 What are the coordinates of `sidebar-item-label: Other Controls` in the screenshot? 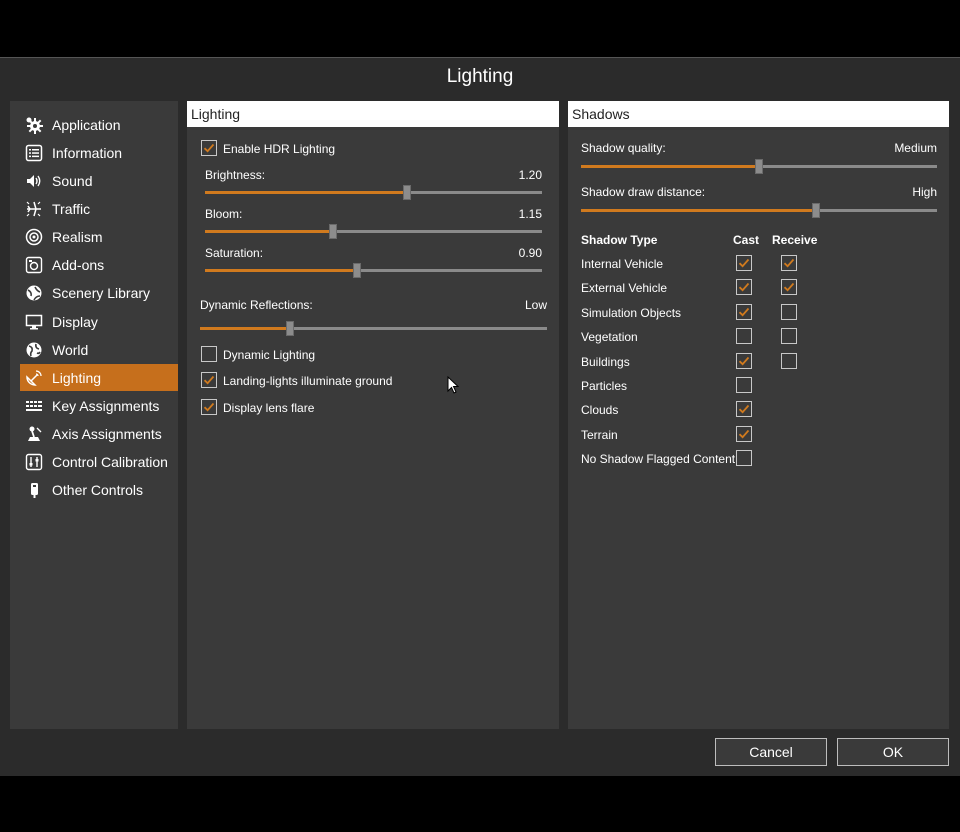 It's located at (98, 490).